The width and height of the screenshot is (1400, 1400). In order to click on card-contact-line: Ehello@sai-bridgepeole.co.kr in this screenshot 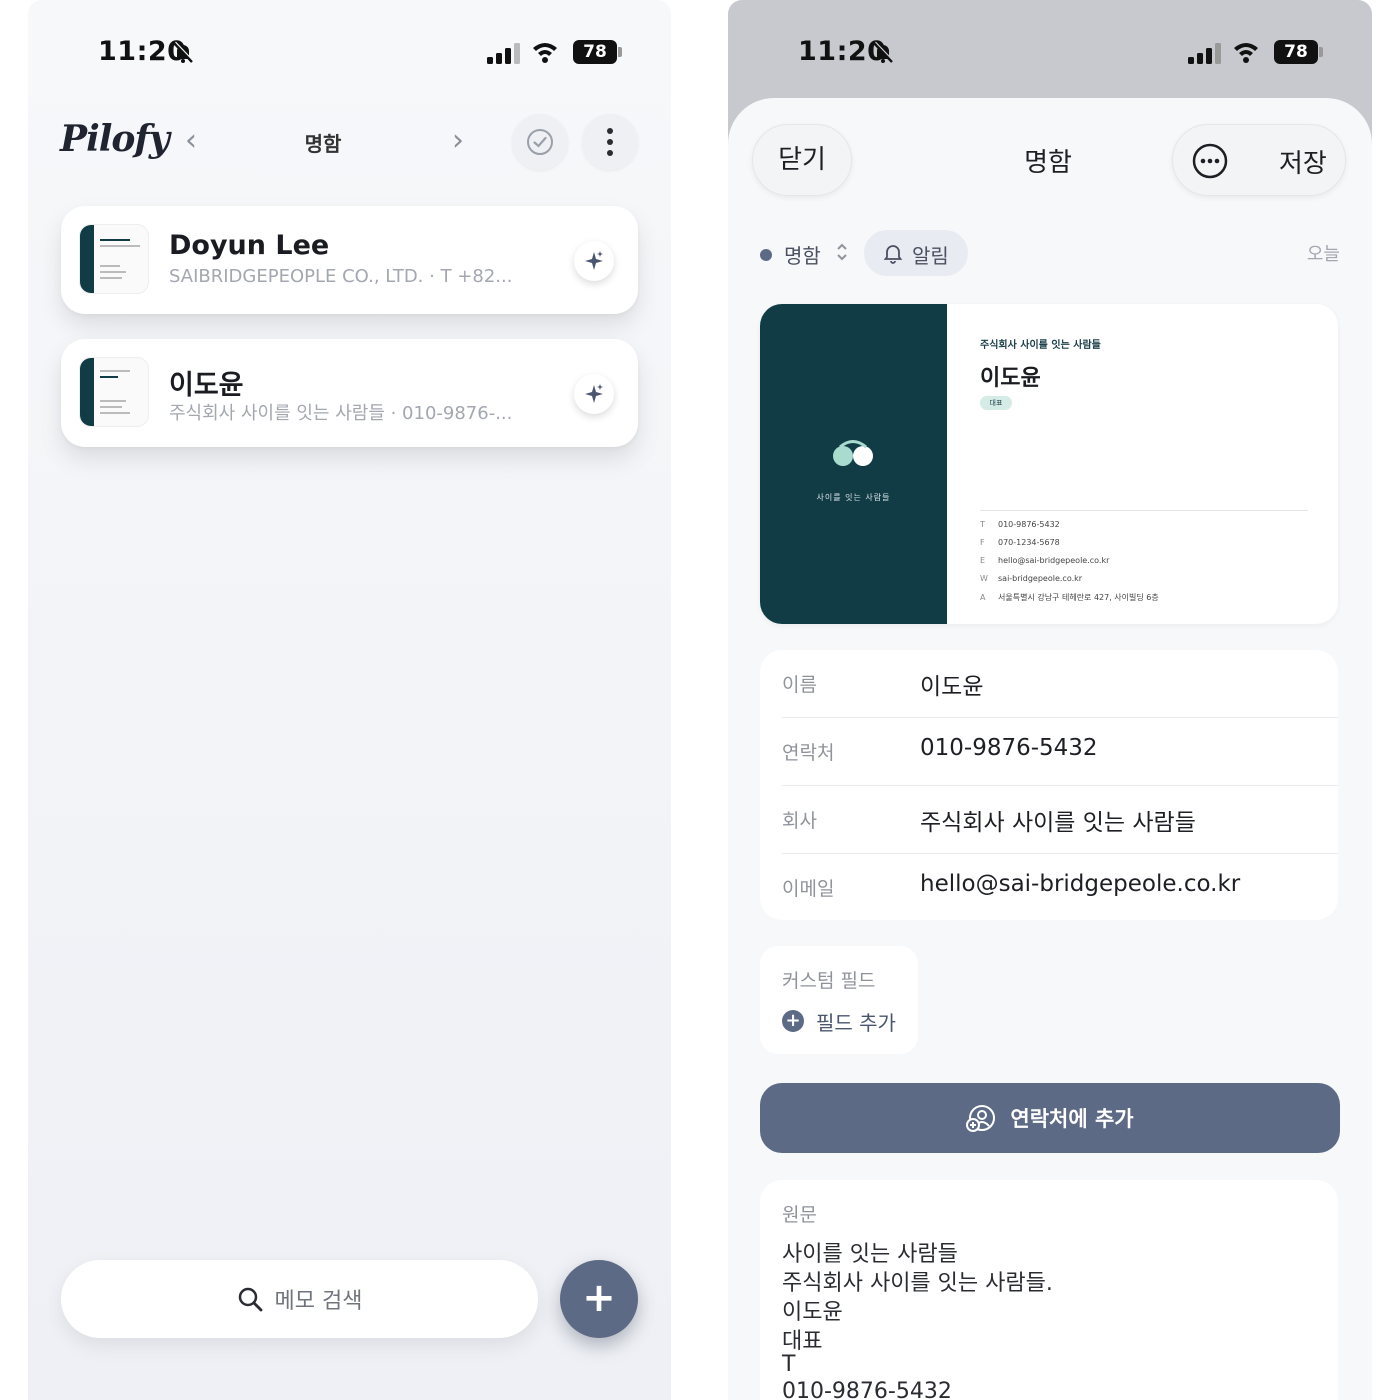, I will do `click(1045, 560)`.